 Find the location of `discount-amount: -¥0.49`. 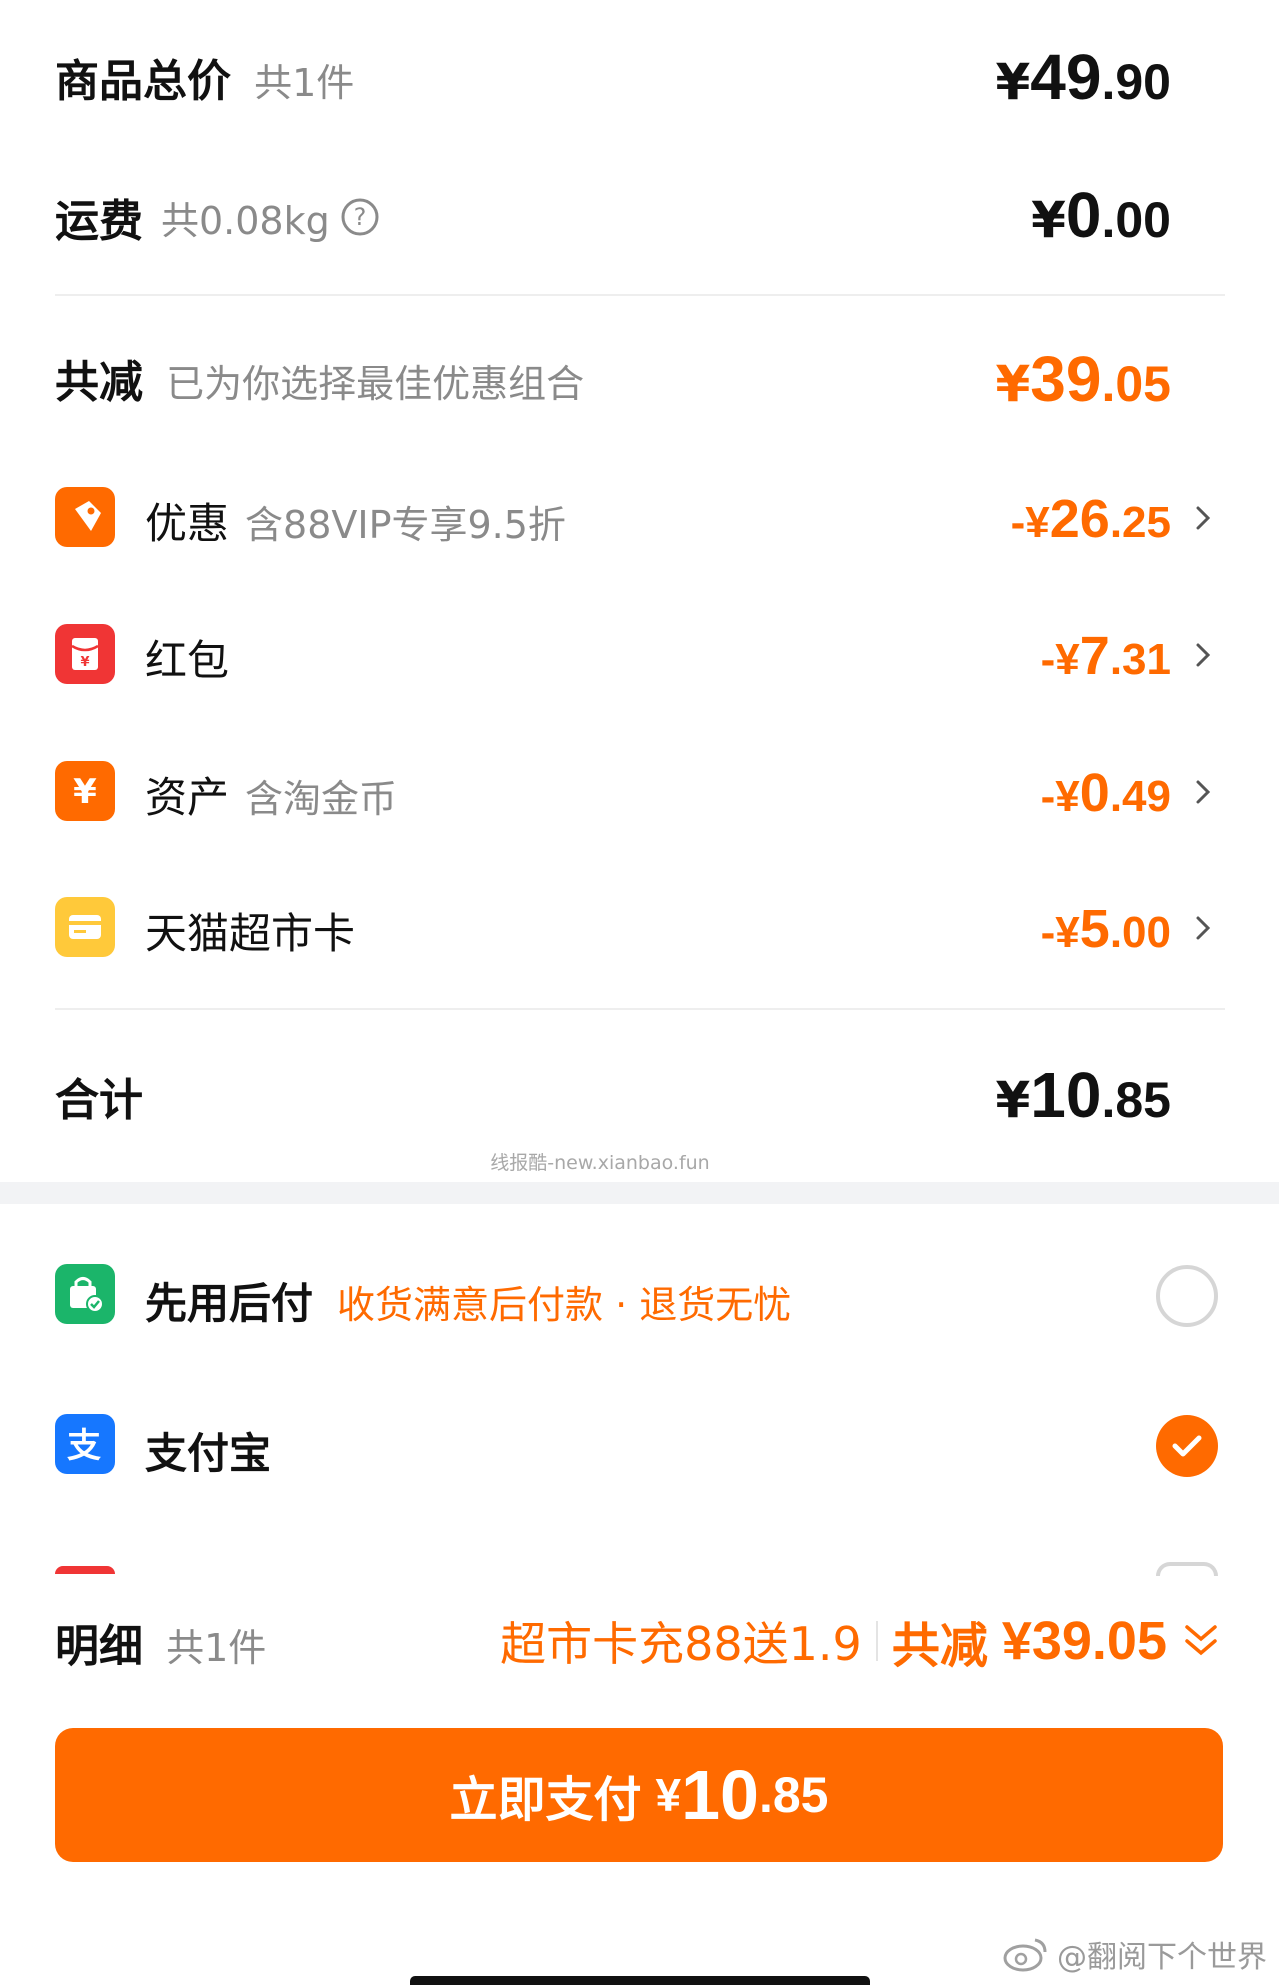

discount-amount: -¥0.49 is located at coordinates (1106, 793).